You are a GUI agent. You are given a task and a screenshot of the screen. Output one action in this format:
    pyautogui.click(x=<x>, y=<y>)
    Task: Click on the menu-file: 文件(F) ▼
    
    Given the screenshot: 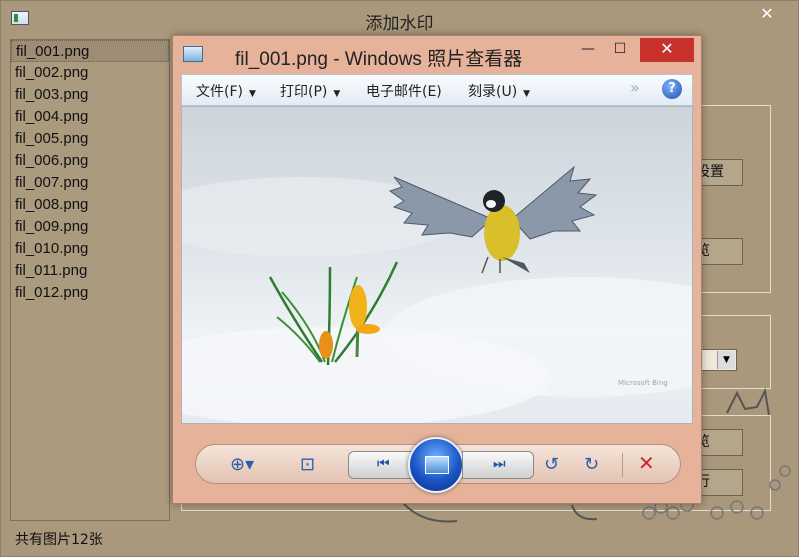 What is the action you would take?
    pyautogui.click(x=226, y=91)
    